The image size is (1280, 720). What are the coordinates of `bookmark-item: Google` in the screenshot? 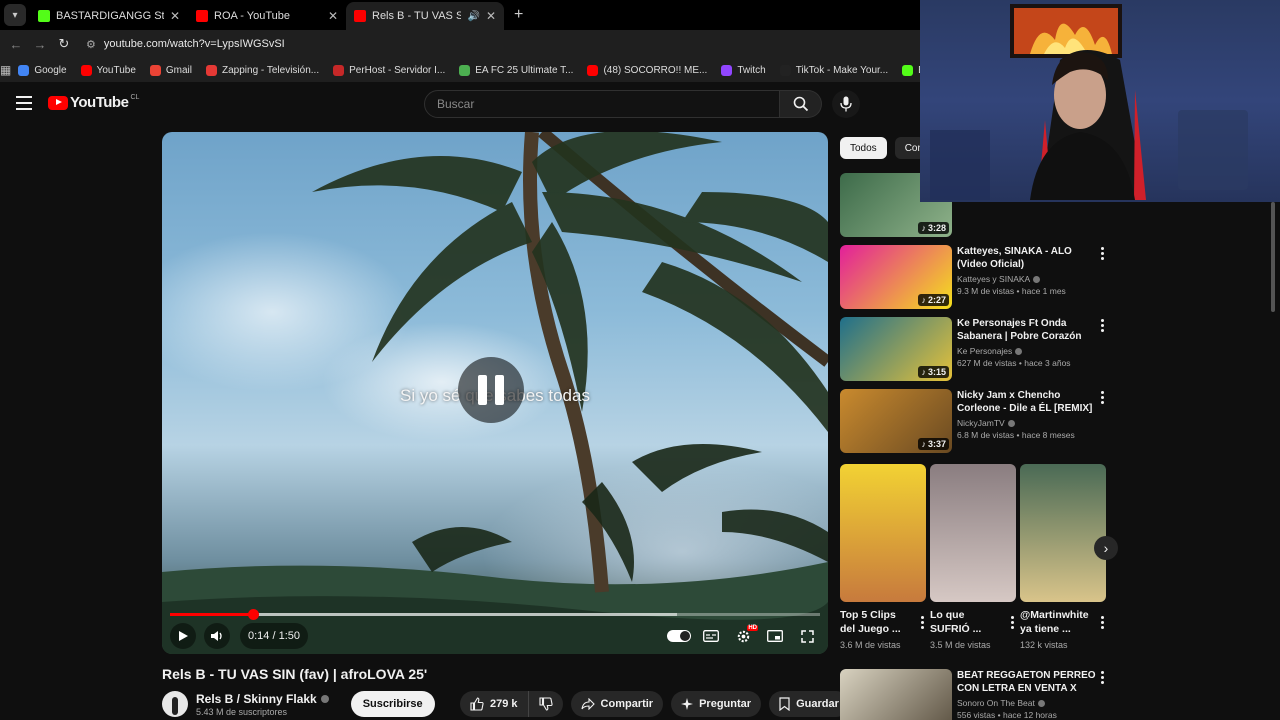 It's located at (42, 70).